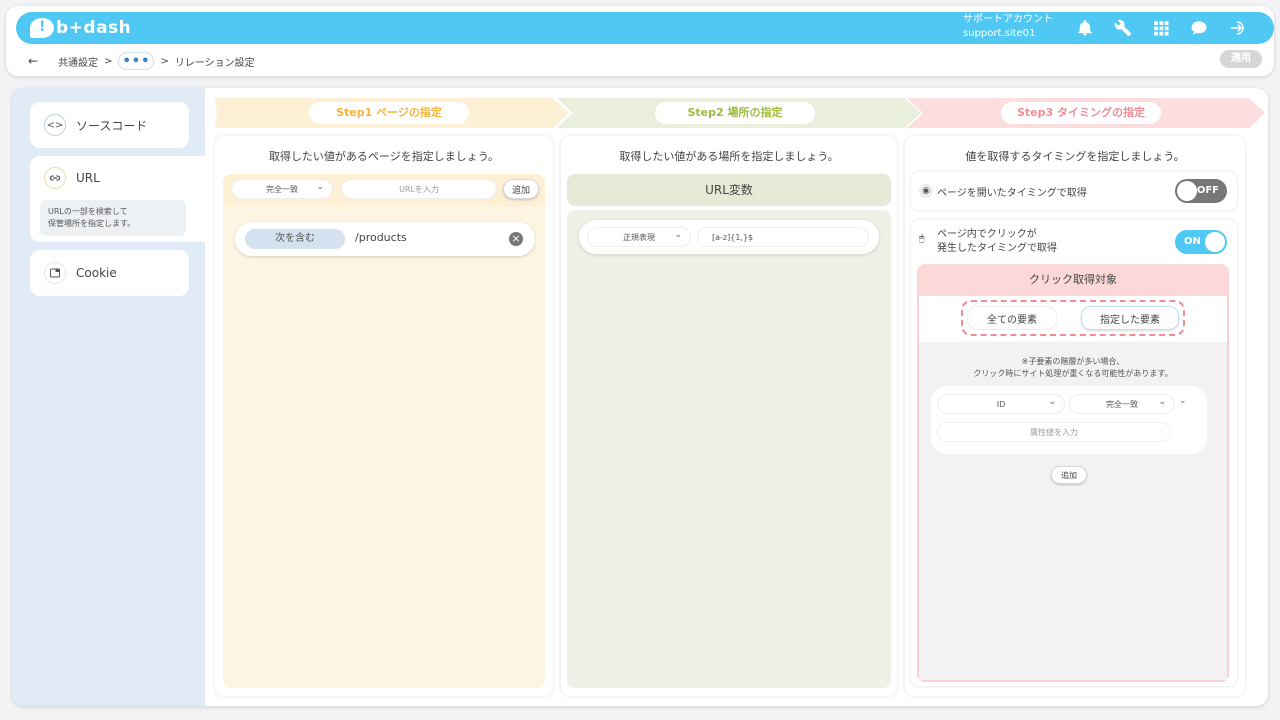 This screenshot has width=1280, height=720. Describe the element at coordinates (735, 113) in the screenshot. I see `step-2-label: Step2 場所の指定` at that location.